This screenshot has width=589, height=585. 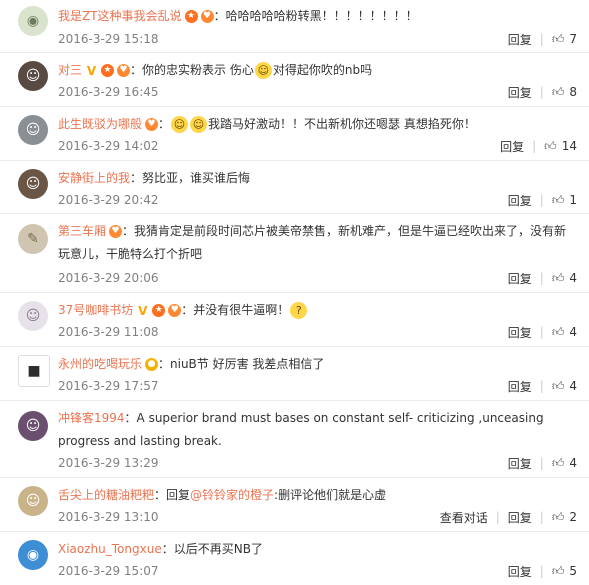 I want to click on username: 此生既驳为哪般, so click(x=100, y=124).